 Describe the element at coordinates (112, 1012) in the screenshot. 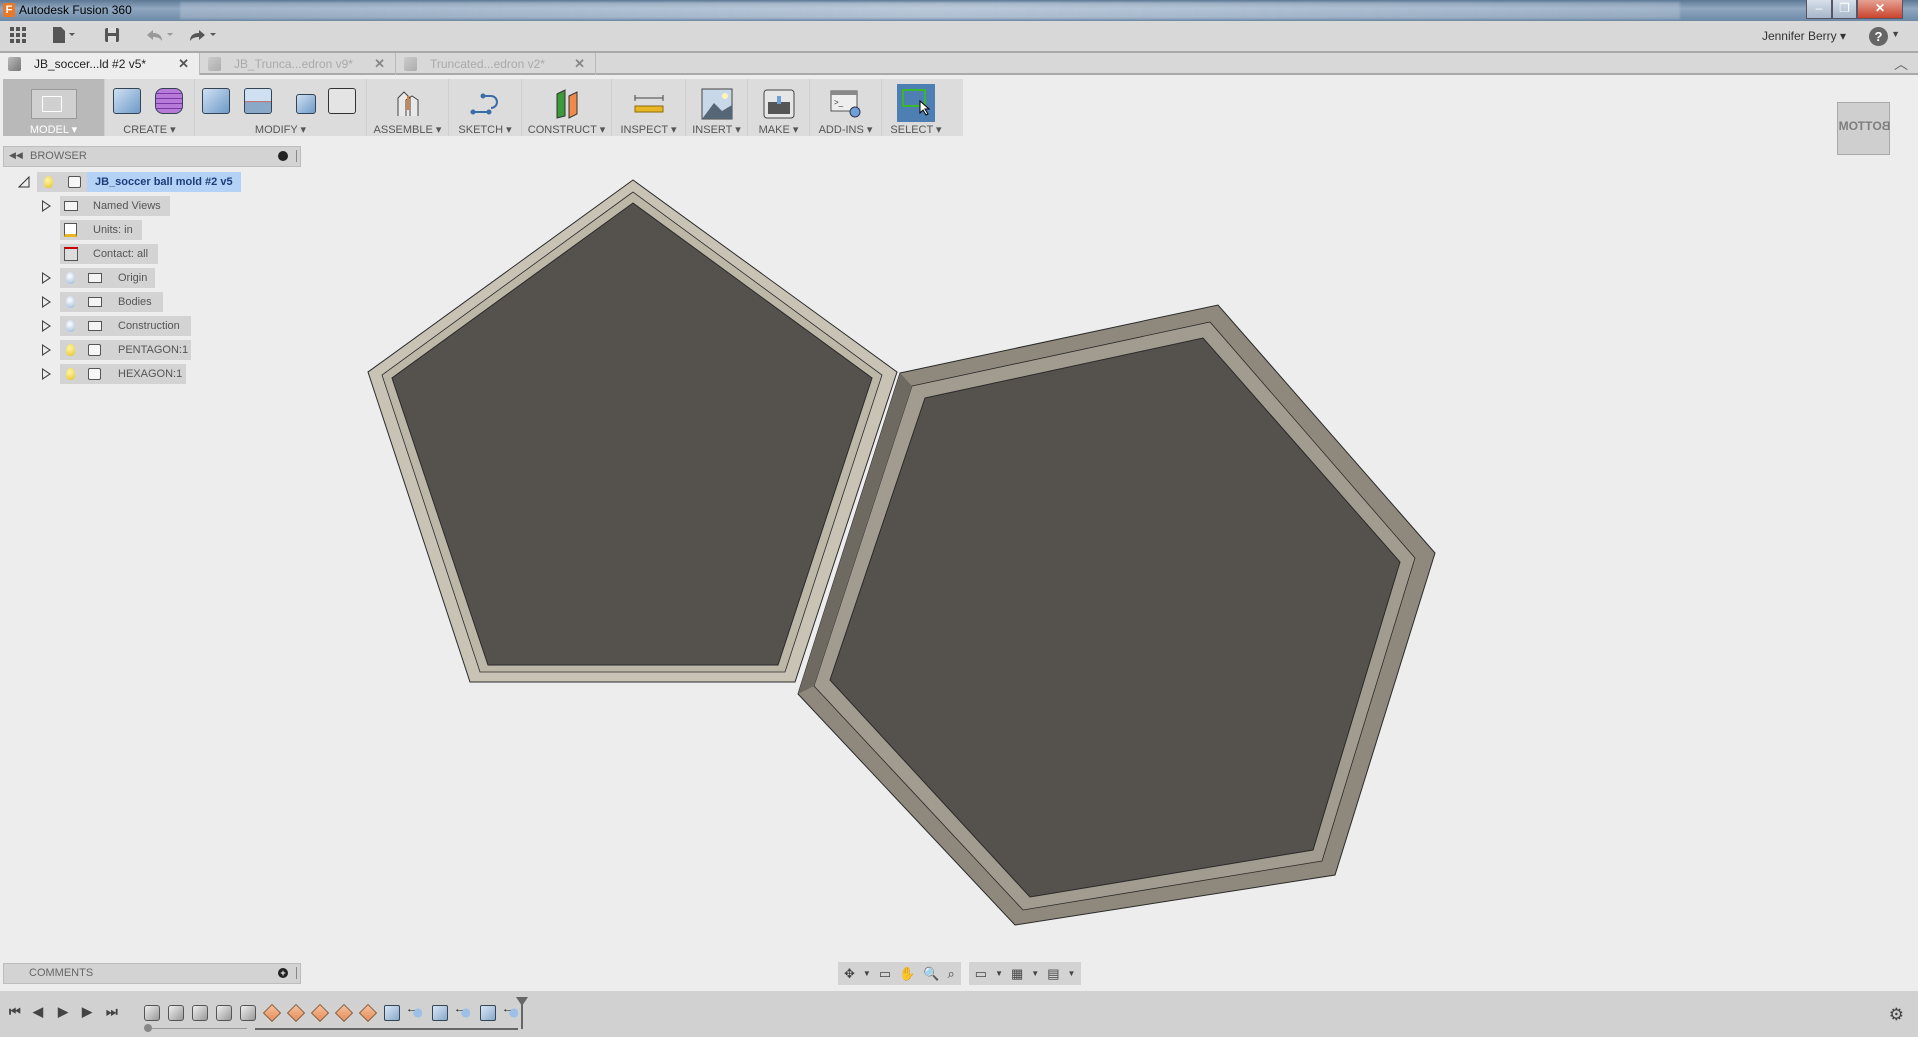

I see `timeline-last-icon: ⏭` at that location.